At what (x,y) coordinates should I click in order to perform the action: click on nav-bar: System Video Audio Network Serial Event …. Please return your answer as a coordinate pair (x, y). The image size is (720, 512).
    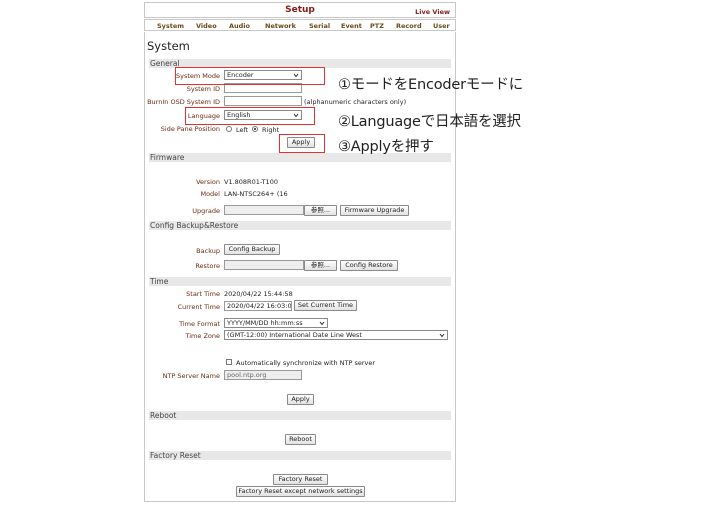
    Looking at the image, I should click on (300, 25).